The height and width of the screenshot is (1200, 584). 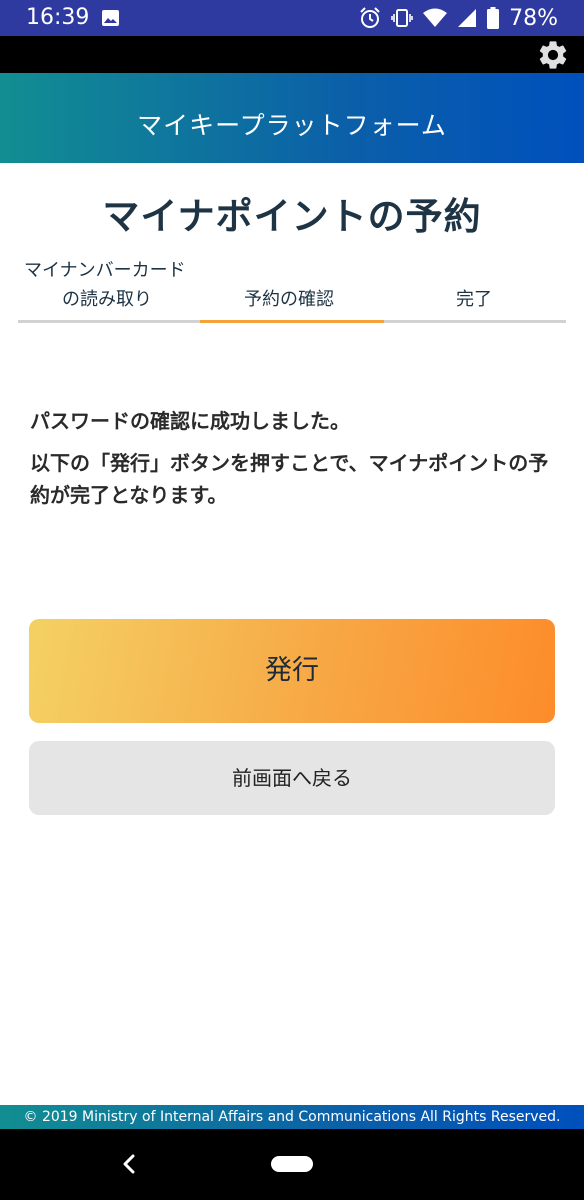 What do you see at coordinates (107, 299) in the screenshot?
I see `step-1-label-line2: の読み取り` at bounding box center [107, 299].